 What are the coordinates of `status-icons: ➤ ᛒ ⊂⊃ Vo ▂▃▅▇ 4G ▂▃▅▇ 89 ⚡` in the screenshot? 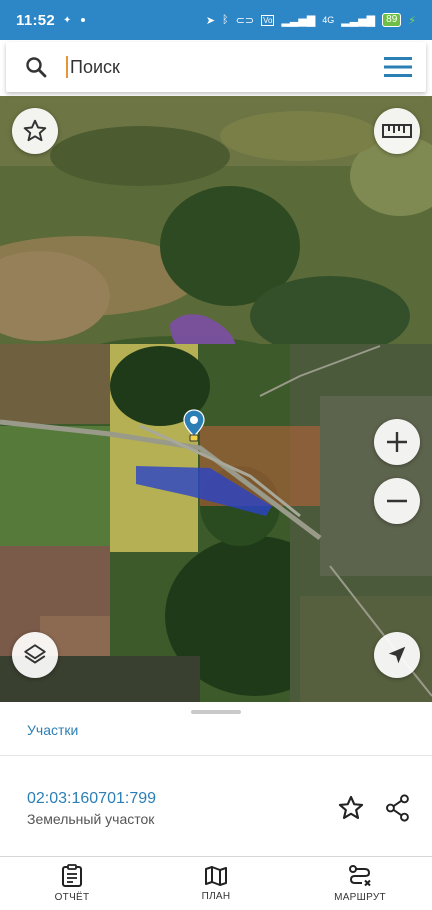 It's located at (311, 20).